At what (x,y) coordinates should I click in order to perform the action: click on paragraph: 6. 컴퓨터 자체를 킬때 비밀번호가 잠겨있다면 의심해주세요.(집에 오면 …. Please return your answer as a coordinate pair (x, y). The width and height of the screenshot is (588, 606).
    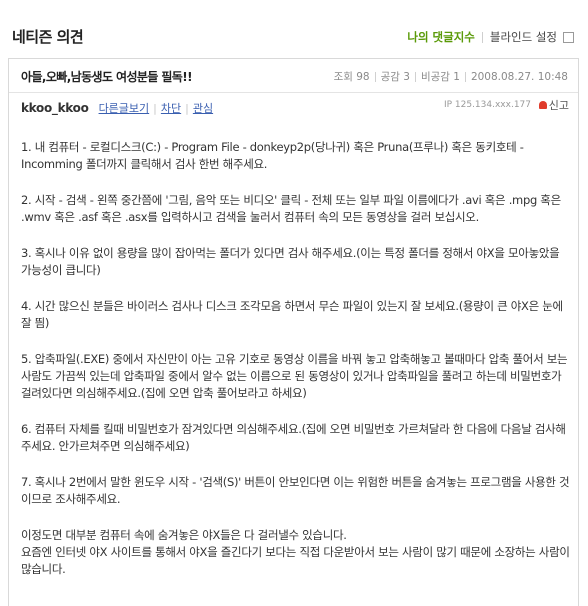
    Looking at the image, I should click on (293, 437).